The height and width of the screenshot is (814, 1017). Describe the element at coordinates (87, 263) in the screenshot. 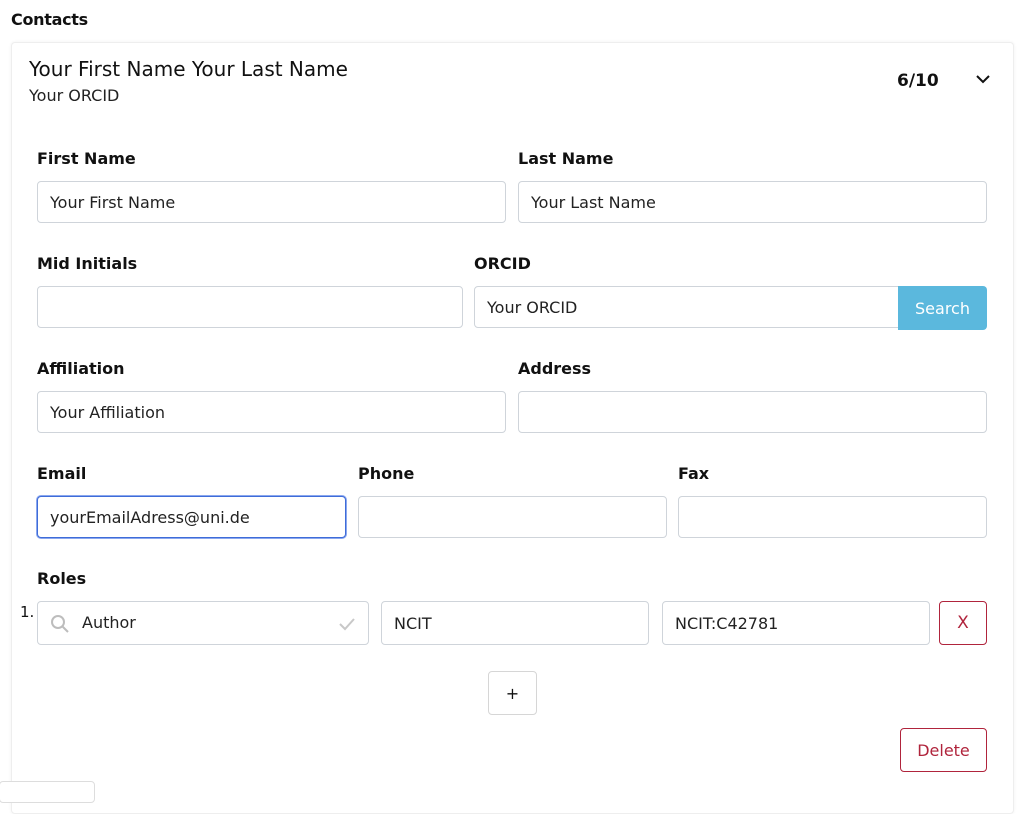

I see `mid-initials-label: Mid Initials` at that location.